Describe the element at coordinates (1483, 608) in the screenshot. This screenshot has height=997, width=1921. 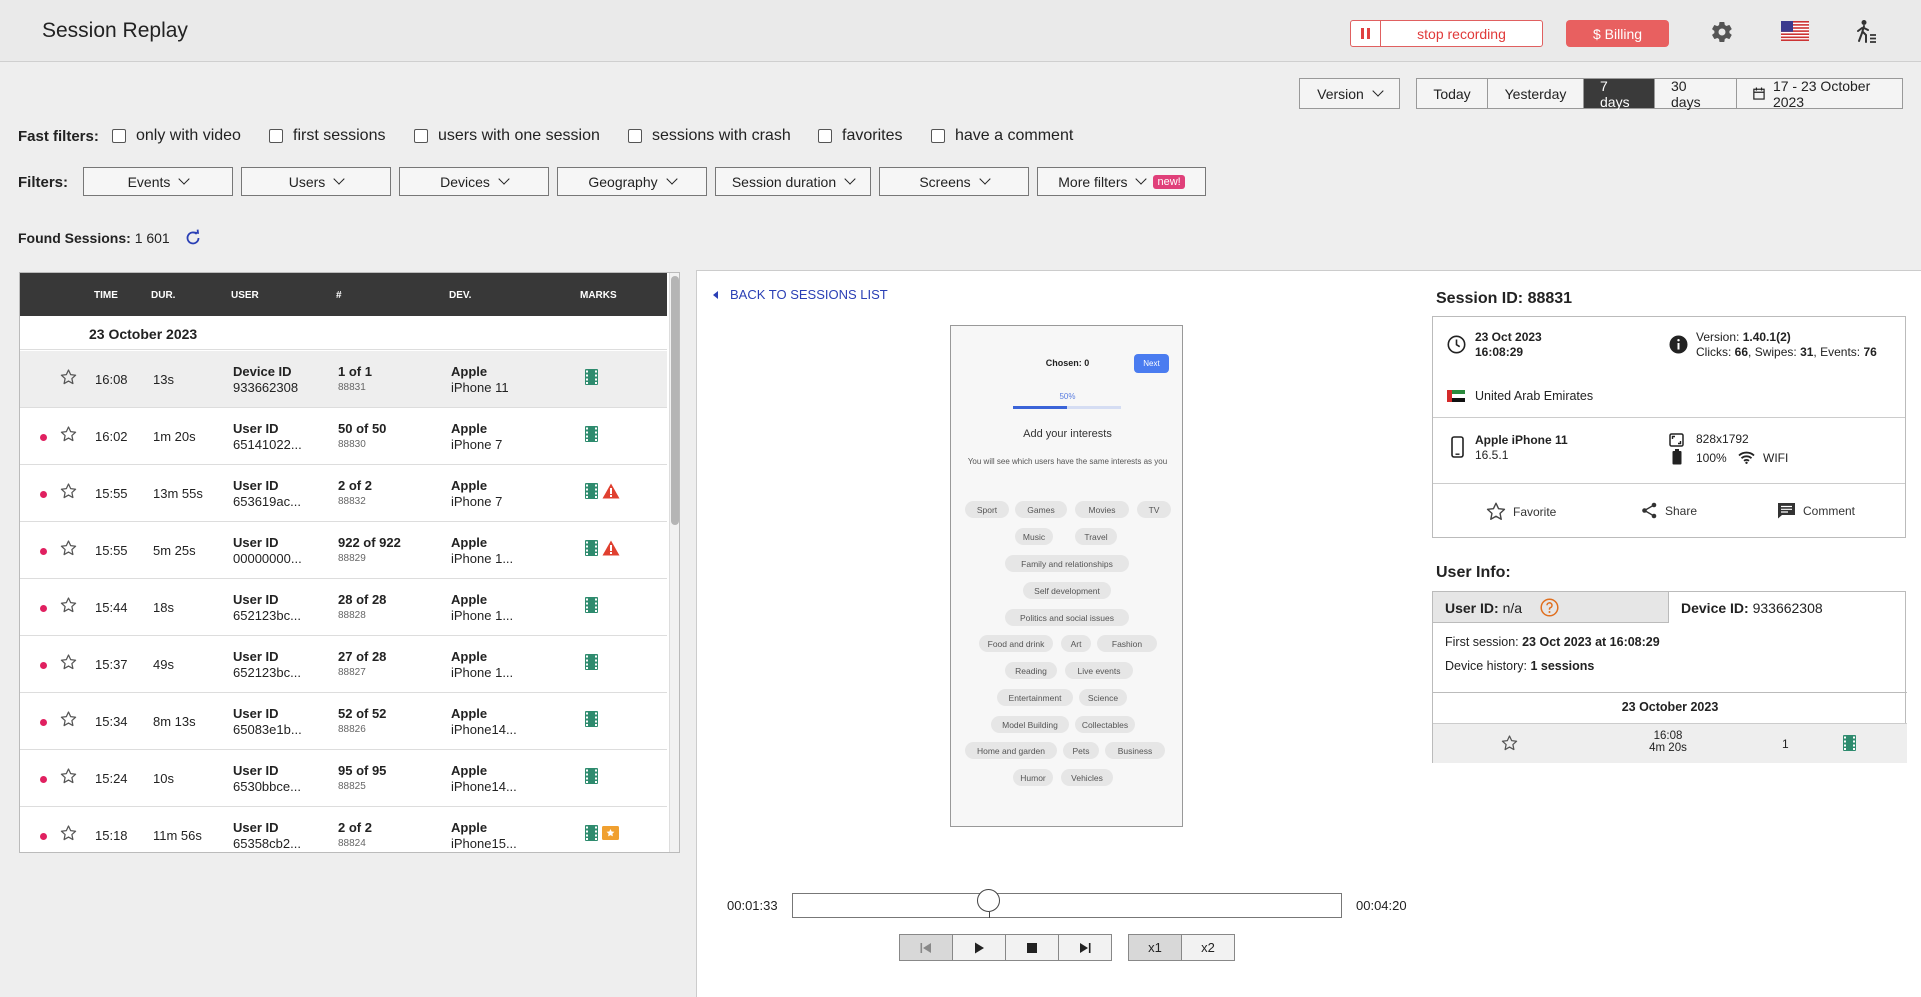
I see `user-id-text: User ID: n/a` at that location.